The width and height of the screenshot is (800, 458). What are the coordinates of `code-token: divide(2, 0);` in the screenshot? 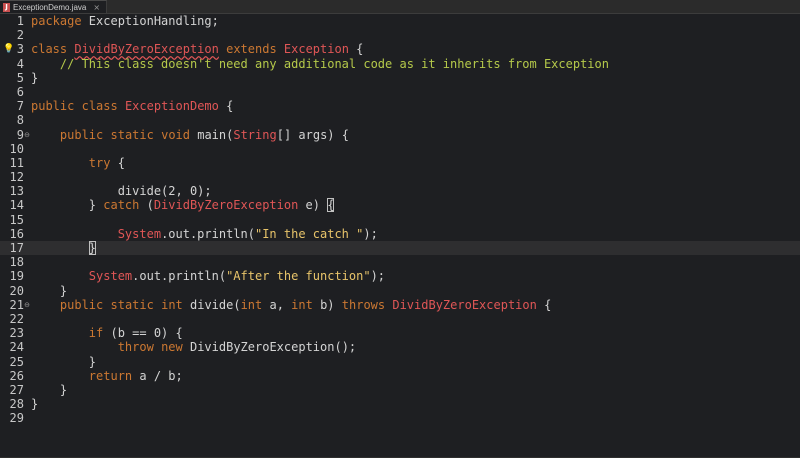 It's located at (121, 191).